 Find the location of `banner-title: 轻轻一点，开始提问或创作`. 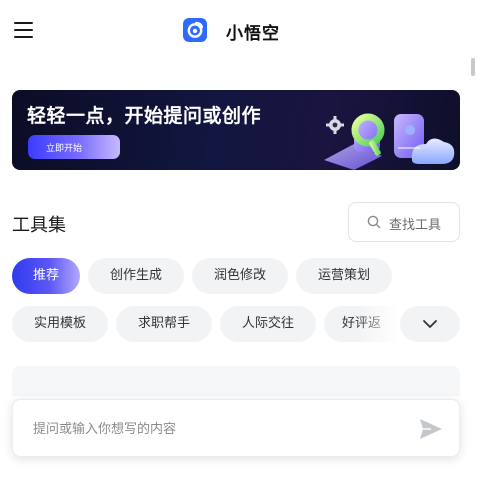

banner-title: 轻轻一点，开始提问或创作 is located at coordinates (144, 116).